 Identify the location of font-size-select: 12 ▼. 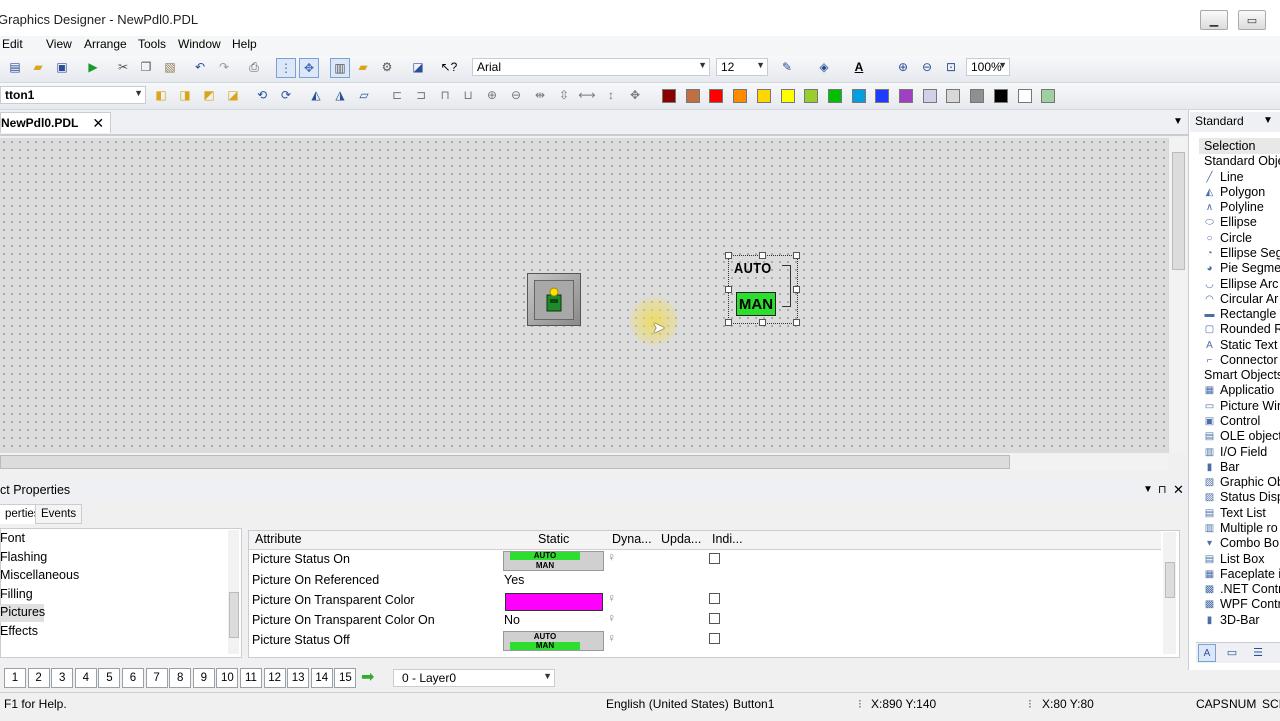
(742, 67).